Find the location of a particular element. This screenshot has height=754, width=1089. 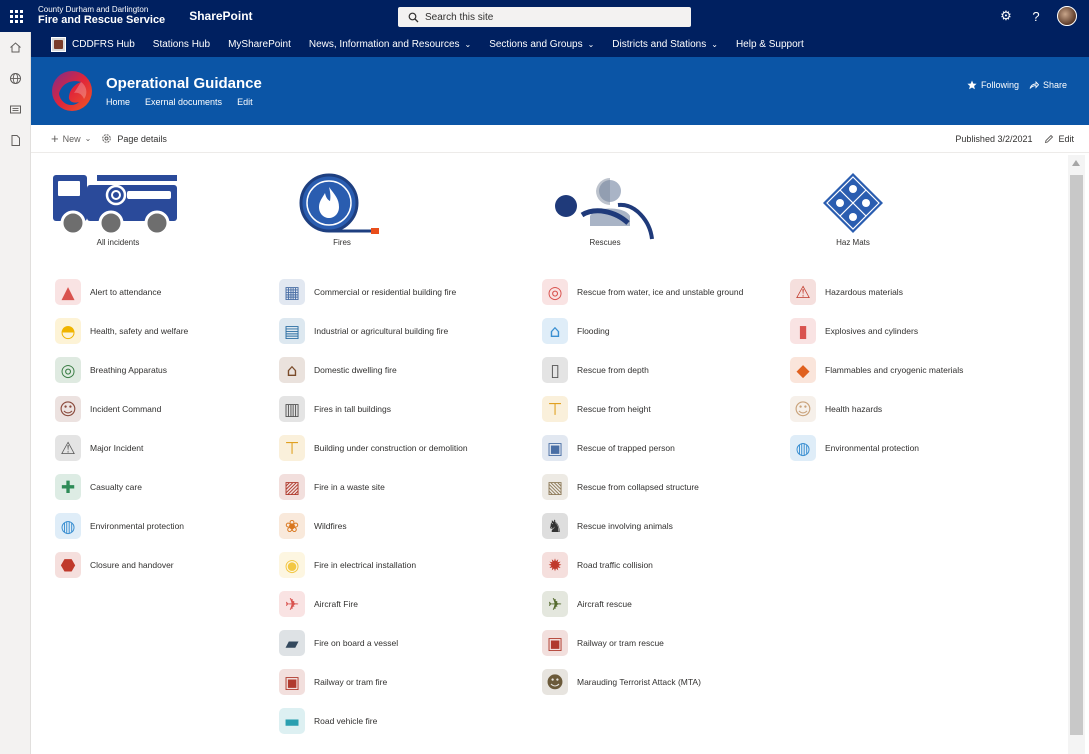

share-button: Share is located at coordinates (1048, 85).